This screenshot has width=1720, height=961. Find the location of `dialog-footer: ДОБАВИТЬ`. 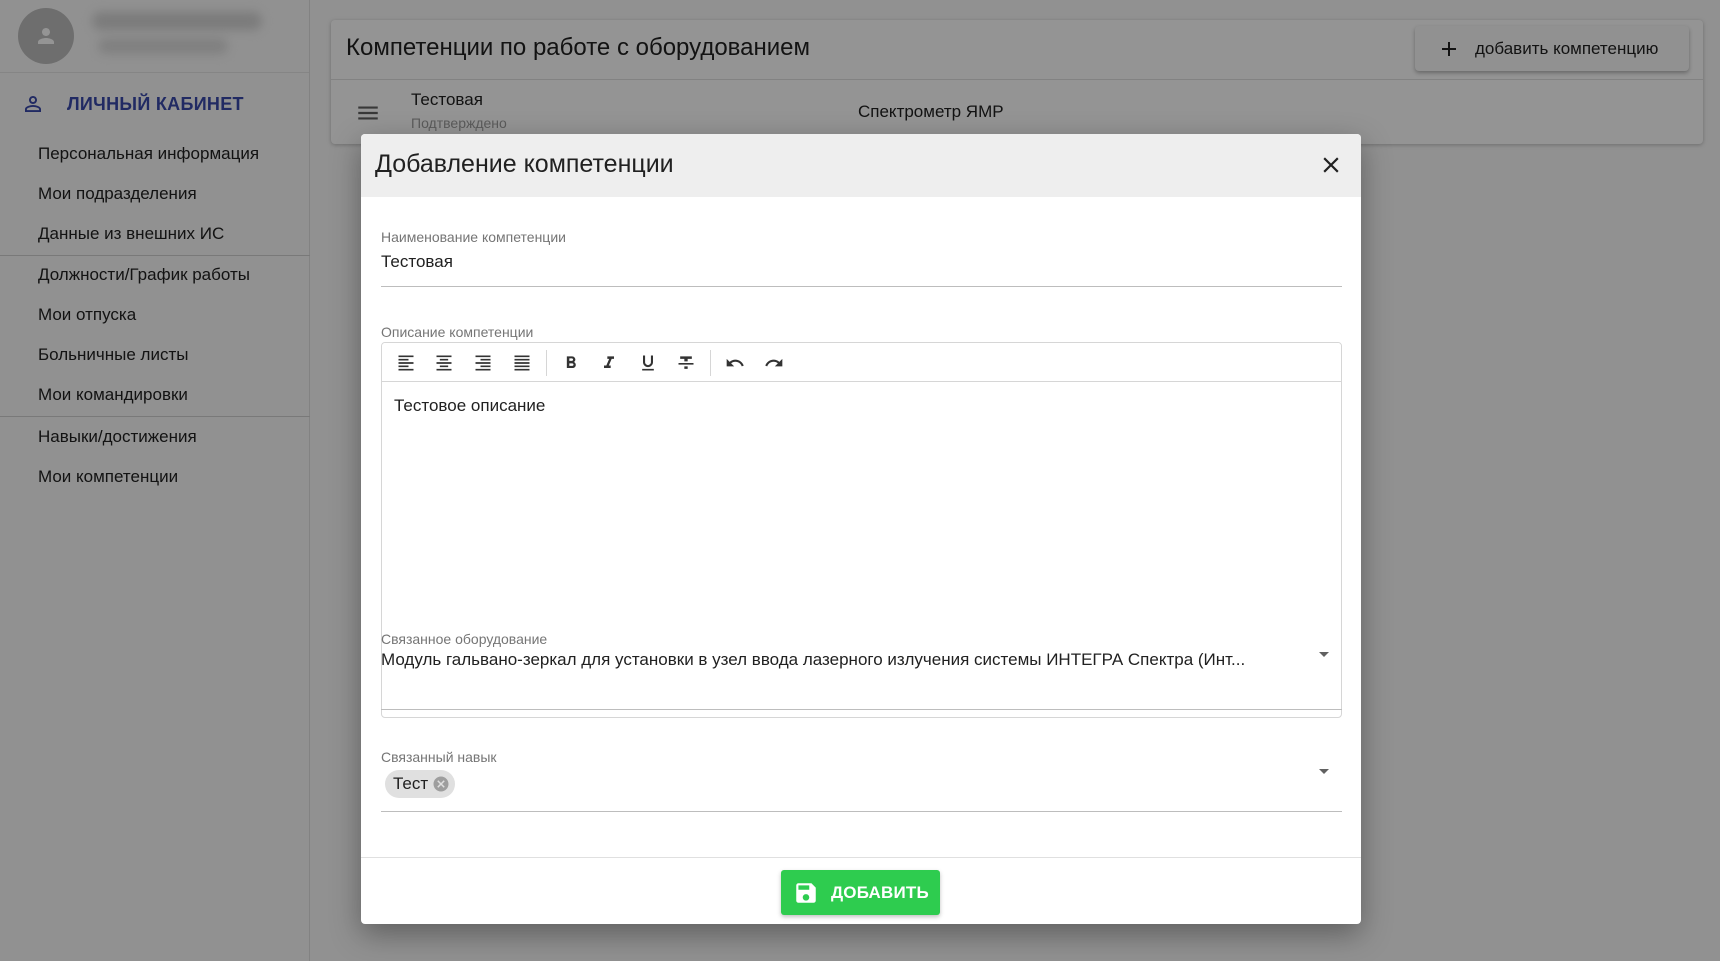

dialog-footer: ДОБАВИТЬ is located at coordinates (861, 890).